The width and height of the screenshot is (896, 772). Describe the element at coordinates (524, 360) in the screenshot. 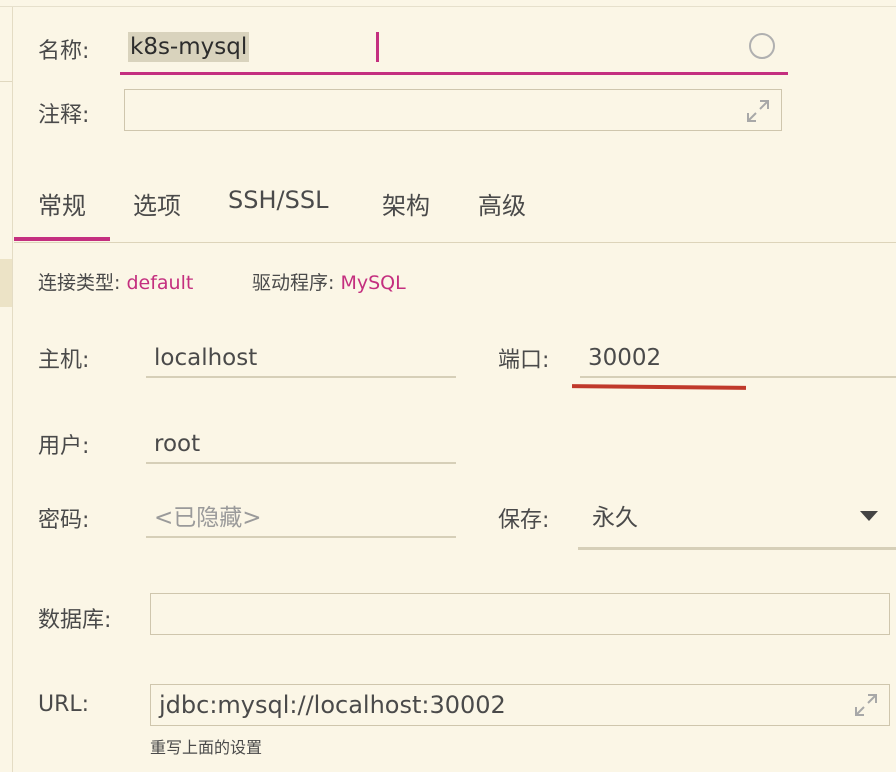

I see `port-label: 端口:` at that location.